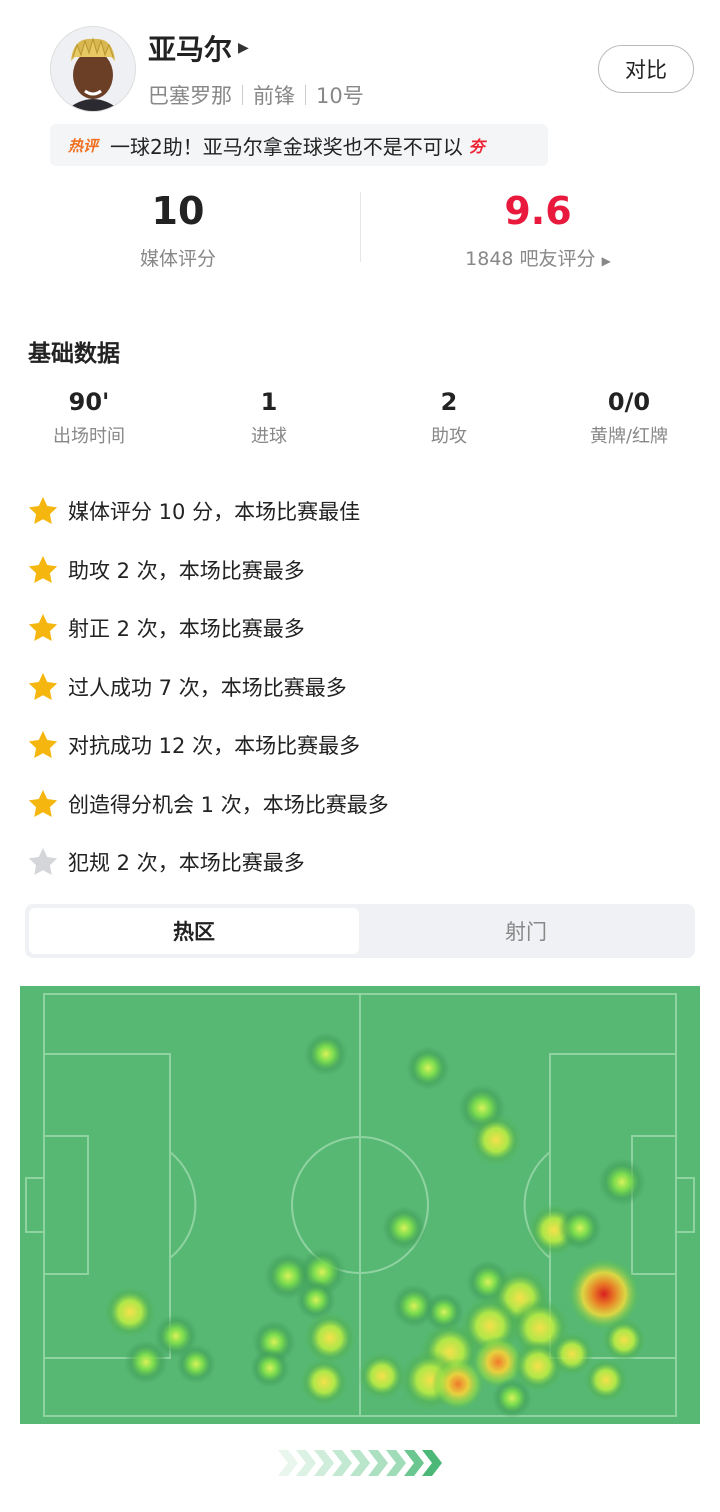 The width and height of the screenshot is (720, 1512). Describe the element at coordinates (194, 931) in the screenshot. I see `tab-heatmap: 热区` at that location.